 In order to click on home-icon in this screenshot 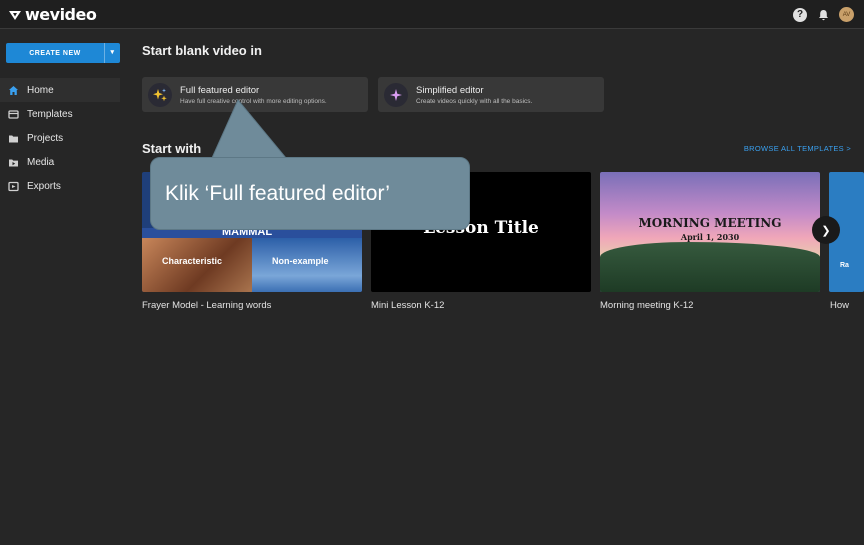, I will do `click(13, 90)`.